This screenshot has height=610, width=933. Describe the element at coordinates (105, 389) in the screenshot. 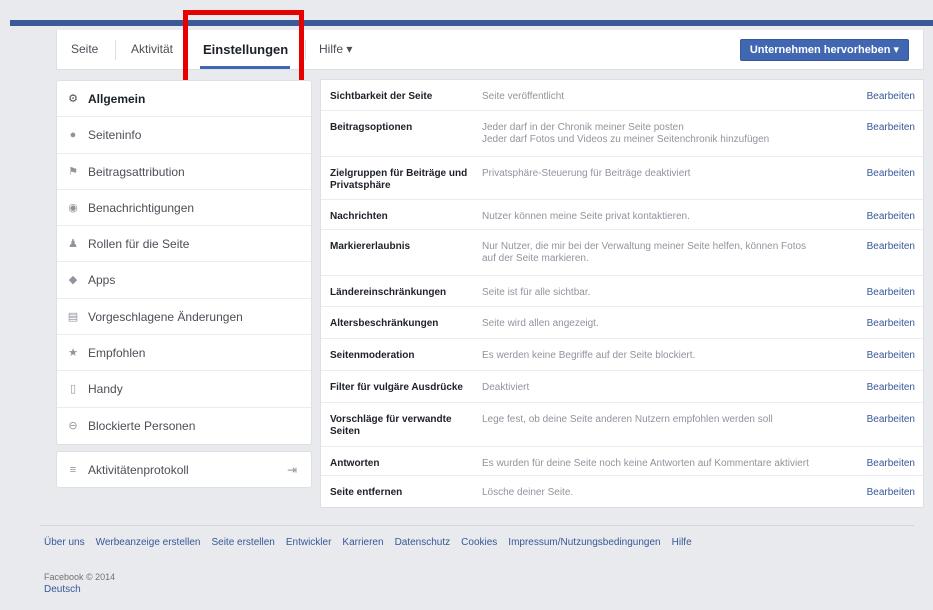

I see `sidebar-item-label: Handy` at that location.